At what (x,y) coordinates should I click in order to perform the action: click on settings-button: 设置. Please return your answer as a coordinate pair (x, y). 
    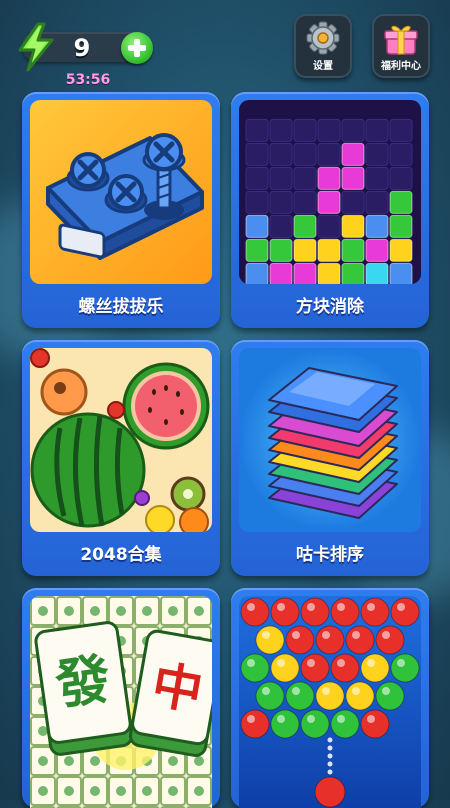
    Looking at the image, I should click on (323, 46).